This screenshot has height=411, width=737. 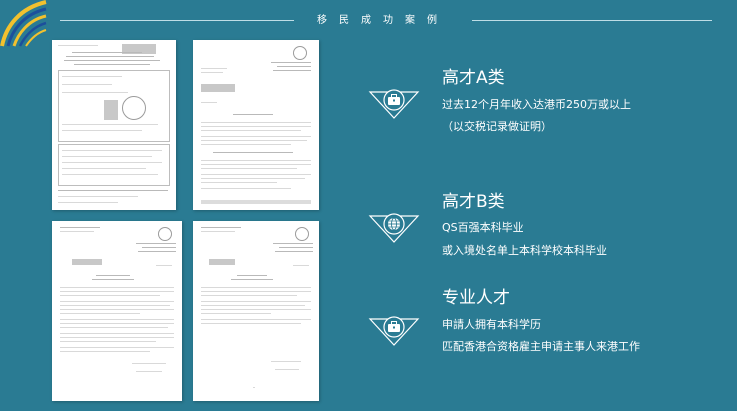 I want to click on category-b-title: 高才B类, so click(x=473, y=202).